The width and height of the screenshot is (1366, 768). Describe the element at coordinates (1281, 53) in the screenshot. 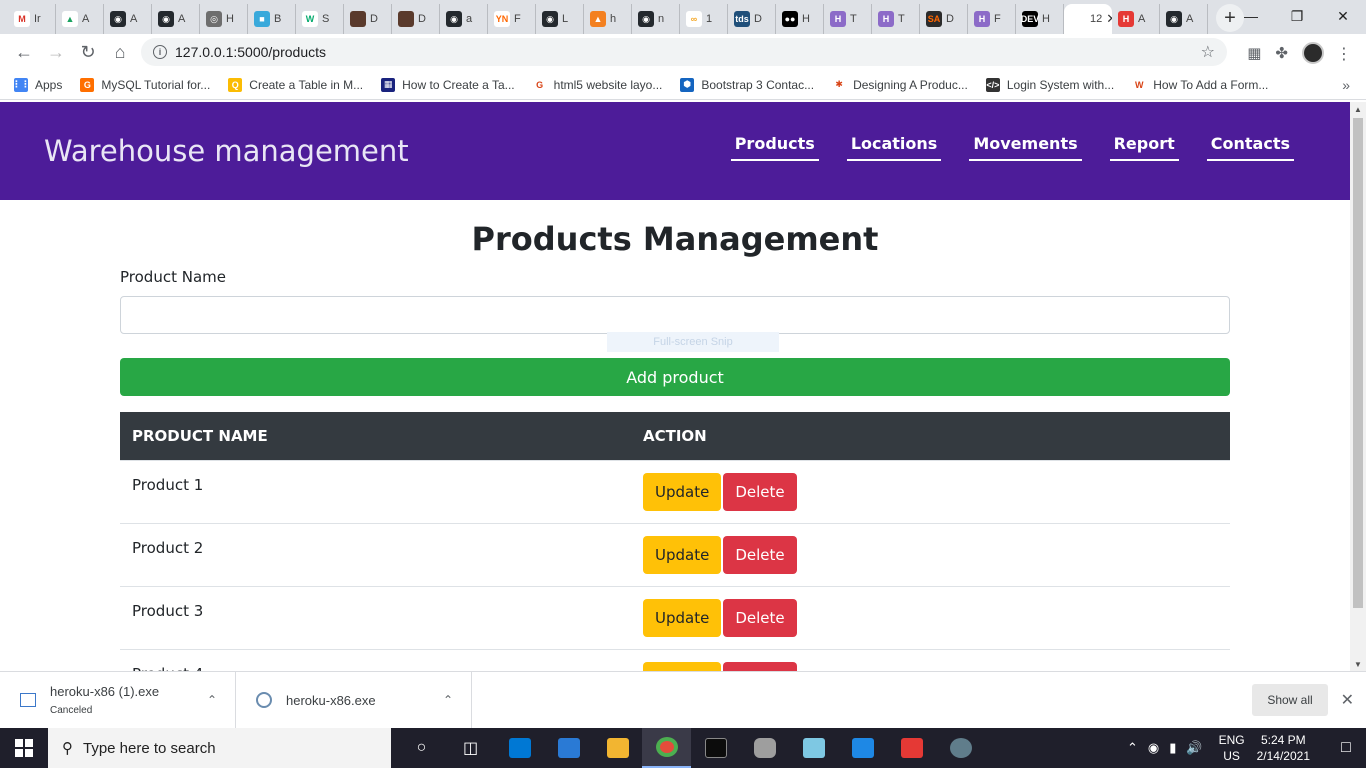

I see `extensions-puzzle-icon: ✤` at that location.